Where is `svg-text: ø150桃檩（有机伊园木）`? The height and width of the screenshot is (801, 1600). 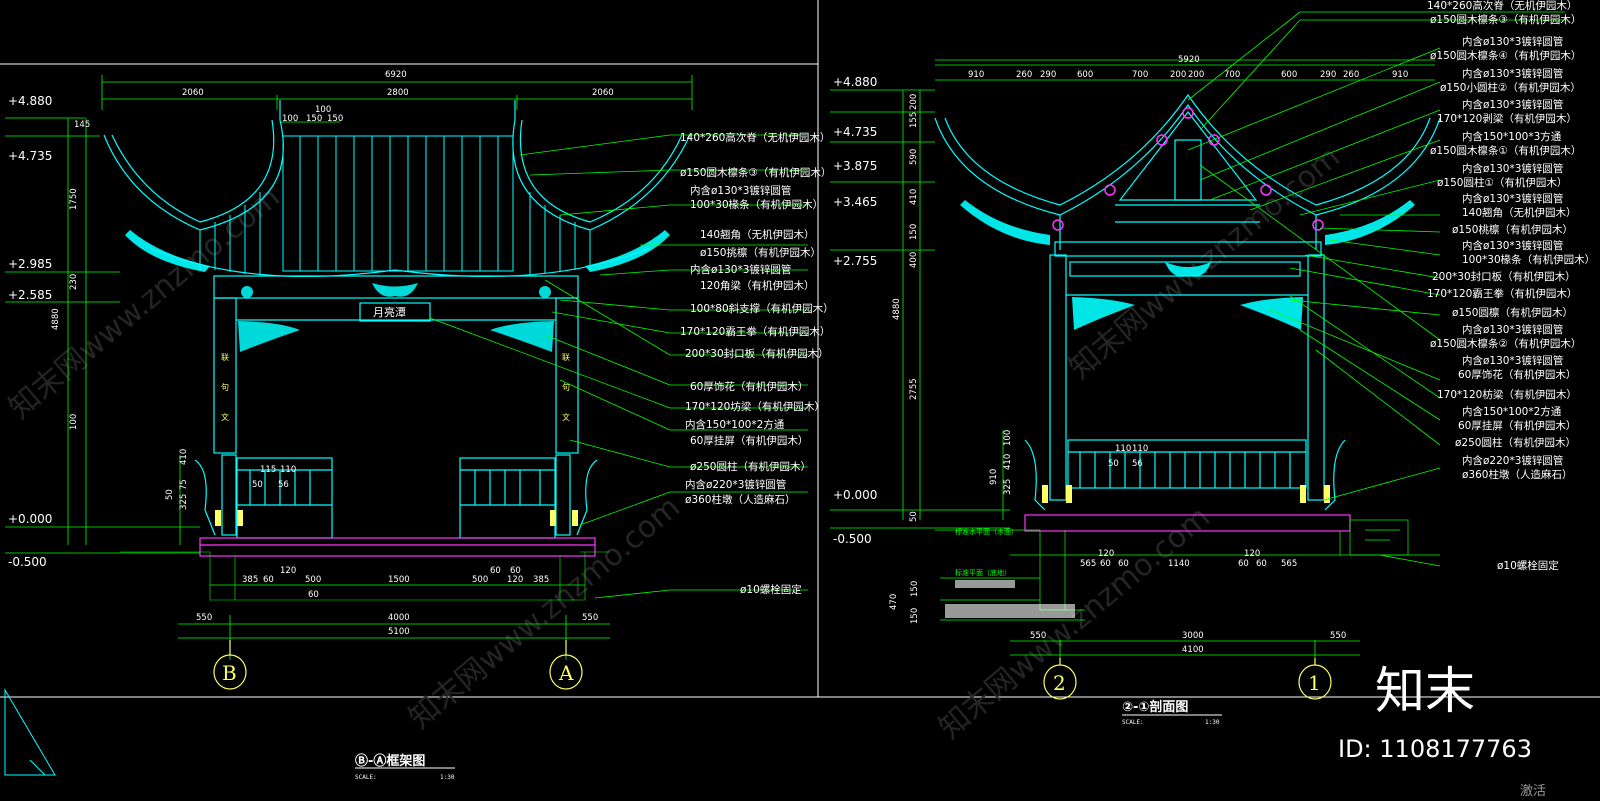 svg-text: ø150桃檩（有机伊园木） is located at coordinates (1512, 229).